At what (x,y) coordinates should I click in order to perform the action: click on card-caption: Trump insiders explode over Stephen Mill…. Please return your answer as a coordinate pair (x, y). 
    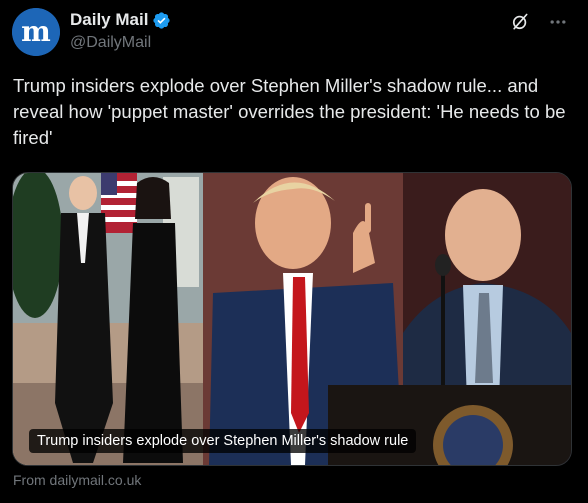
    Looking at the image, I should click on (223, 441).